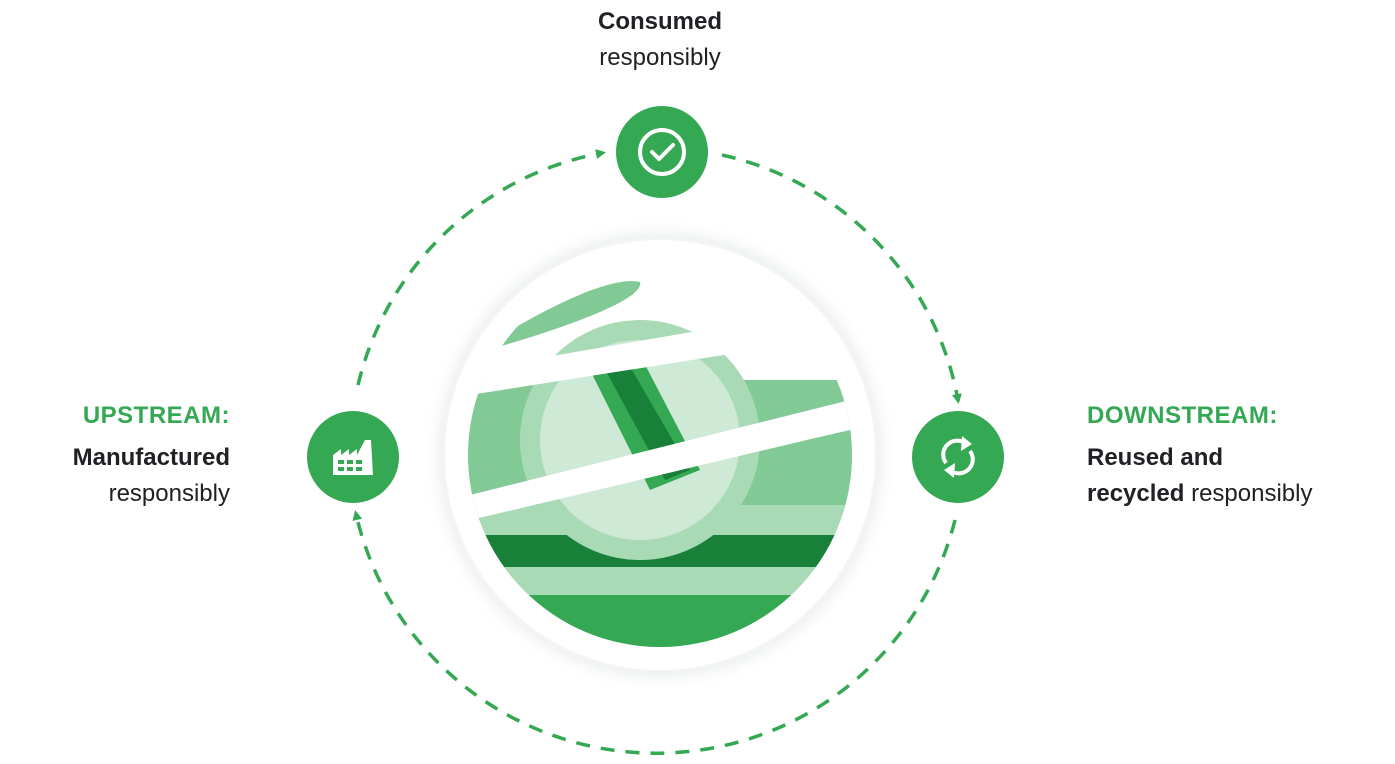  What do you see at coordinates (660, 40) in the screenshot?
I see `consumed-label: Consumed responsibly` at bounding box center [660, 40].